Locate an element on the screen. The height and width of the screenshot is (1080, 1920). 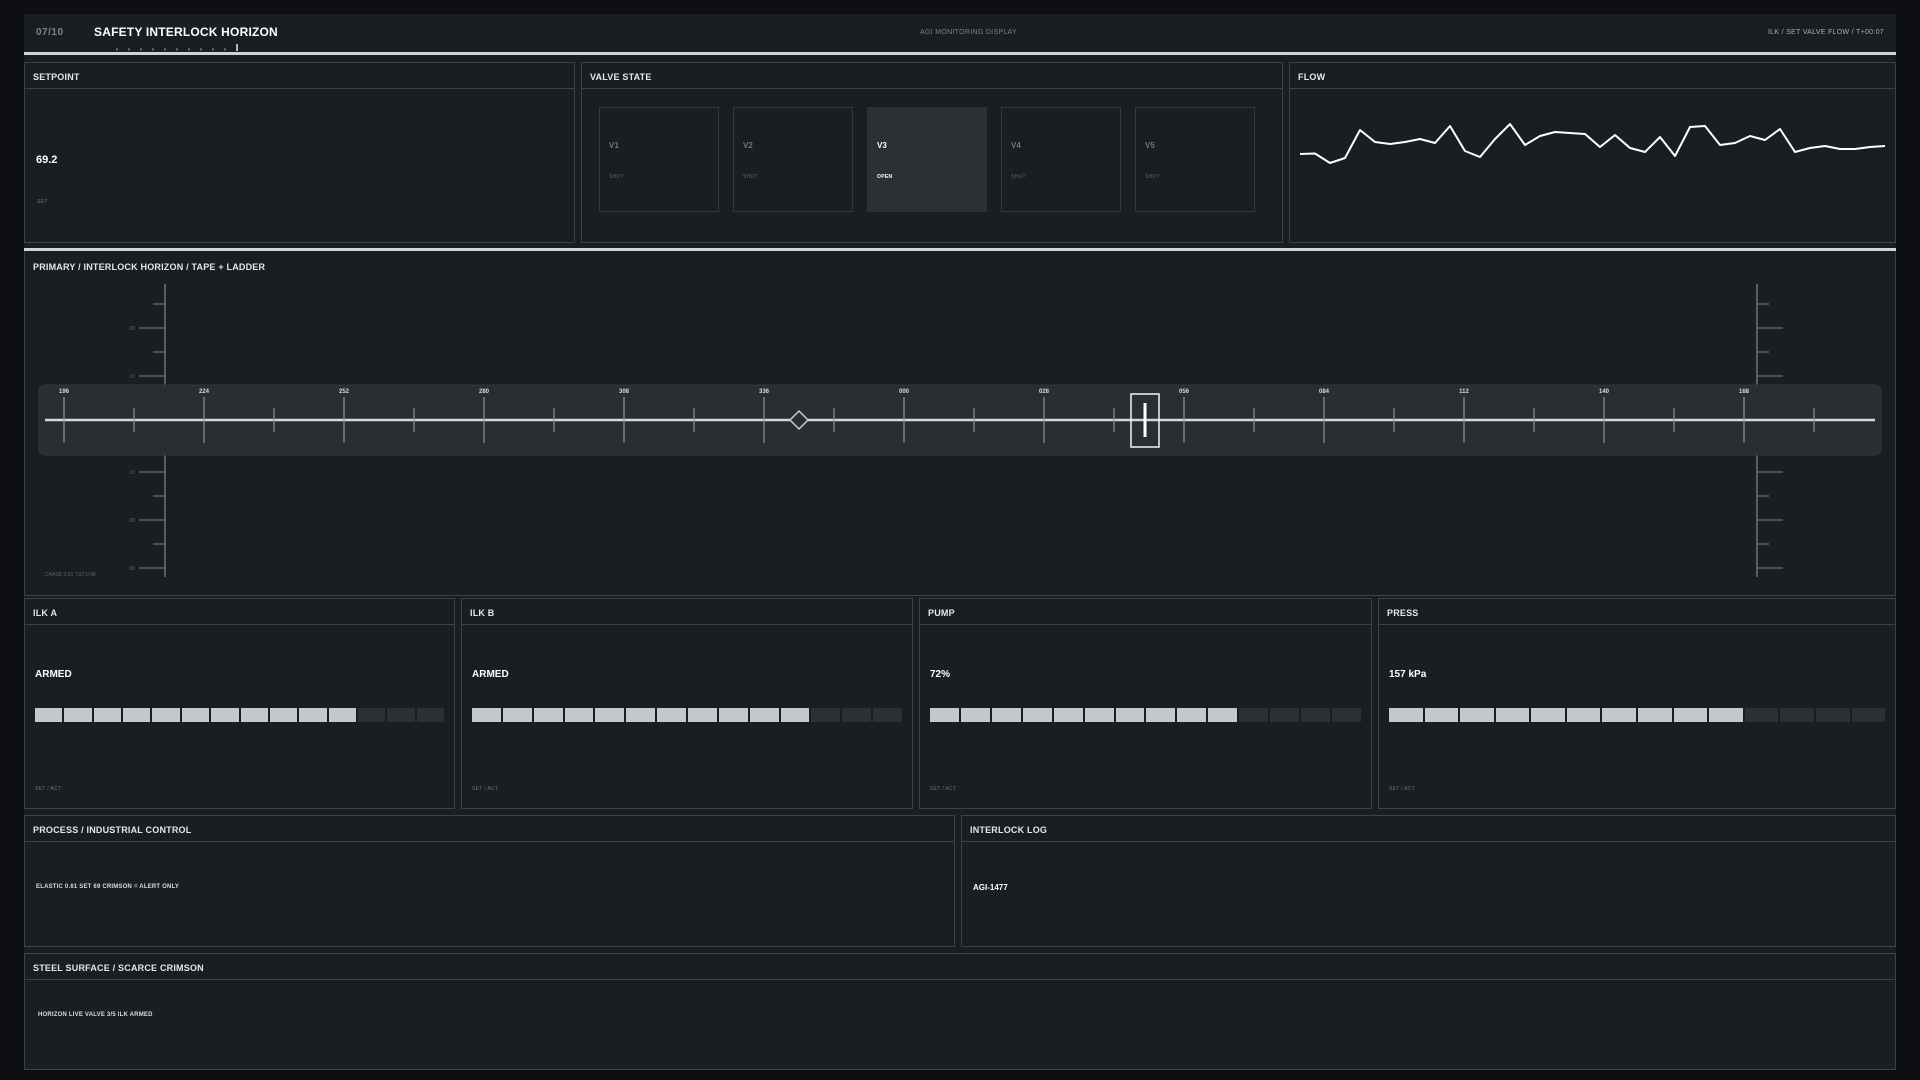
pump-value: 72% is located at coordinates (940, 674).